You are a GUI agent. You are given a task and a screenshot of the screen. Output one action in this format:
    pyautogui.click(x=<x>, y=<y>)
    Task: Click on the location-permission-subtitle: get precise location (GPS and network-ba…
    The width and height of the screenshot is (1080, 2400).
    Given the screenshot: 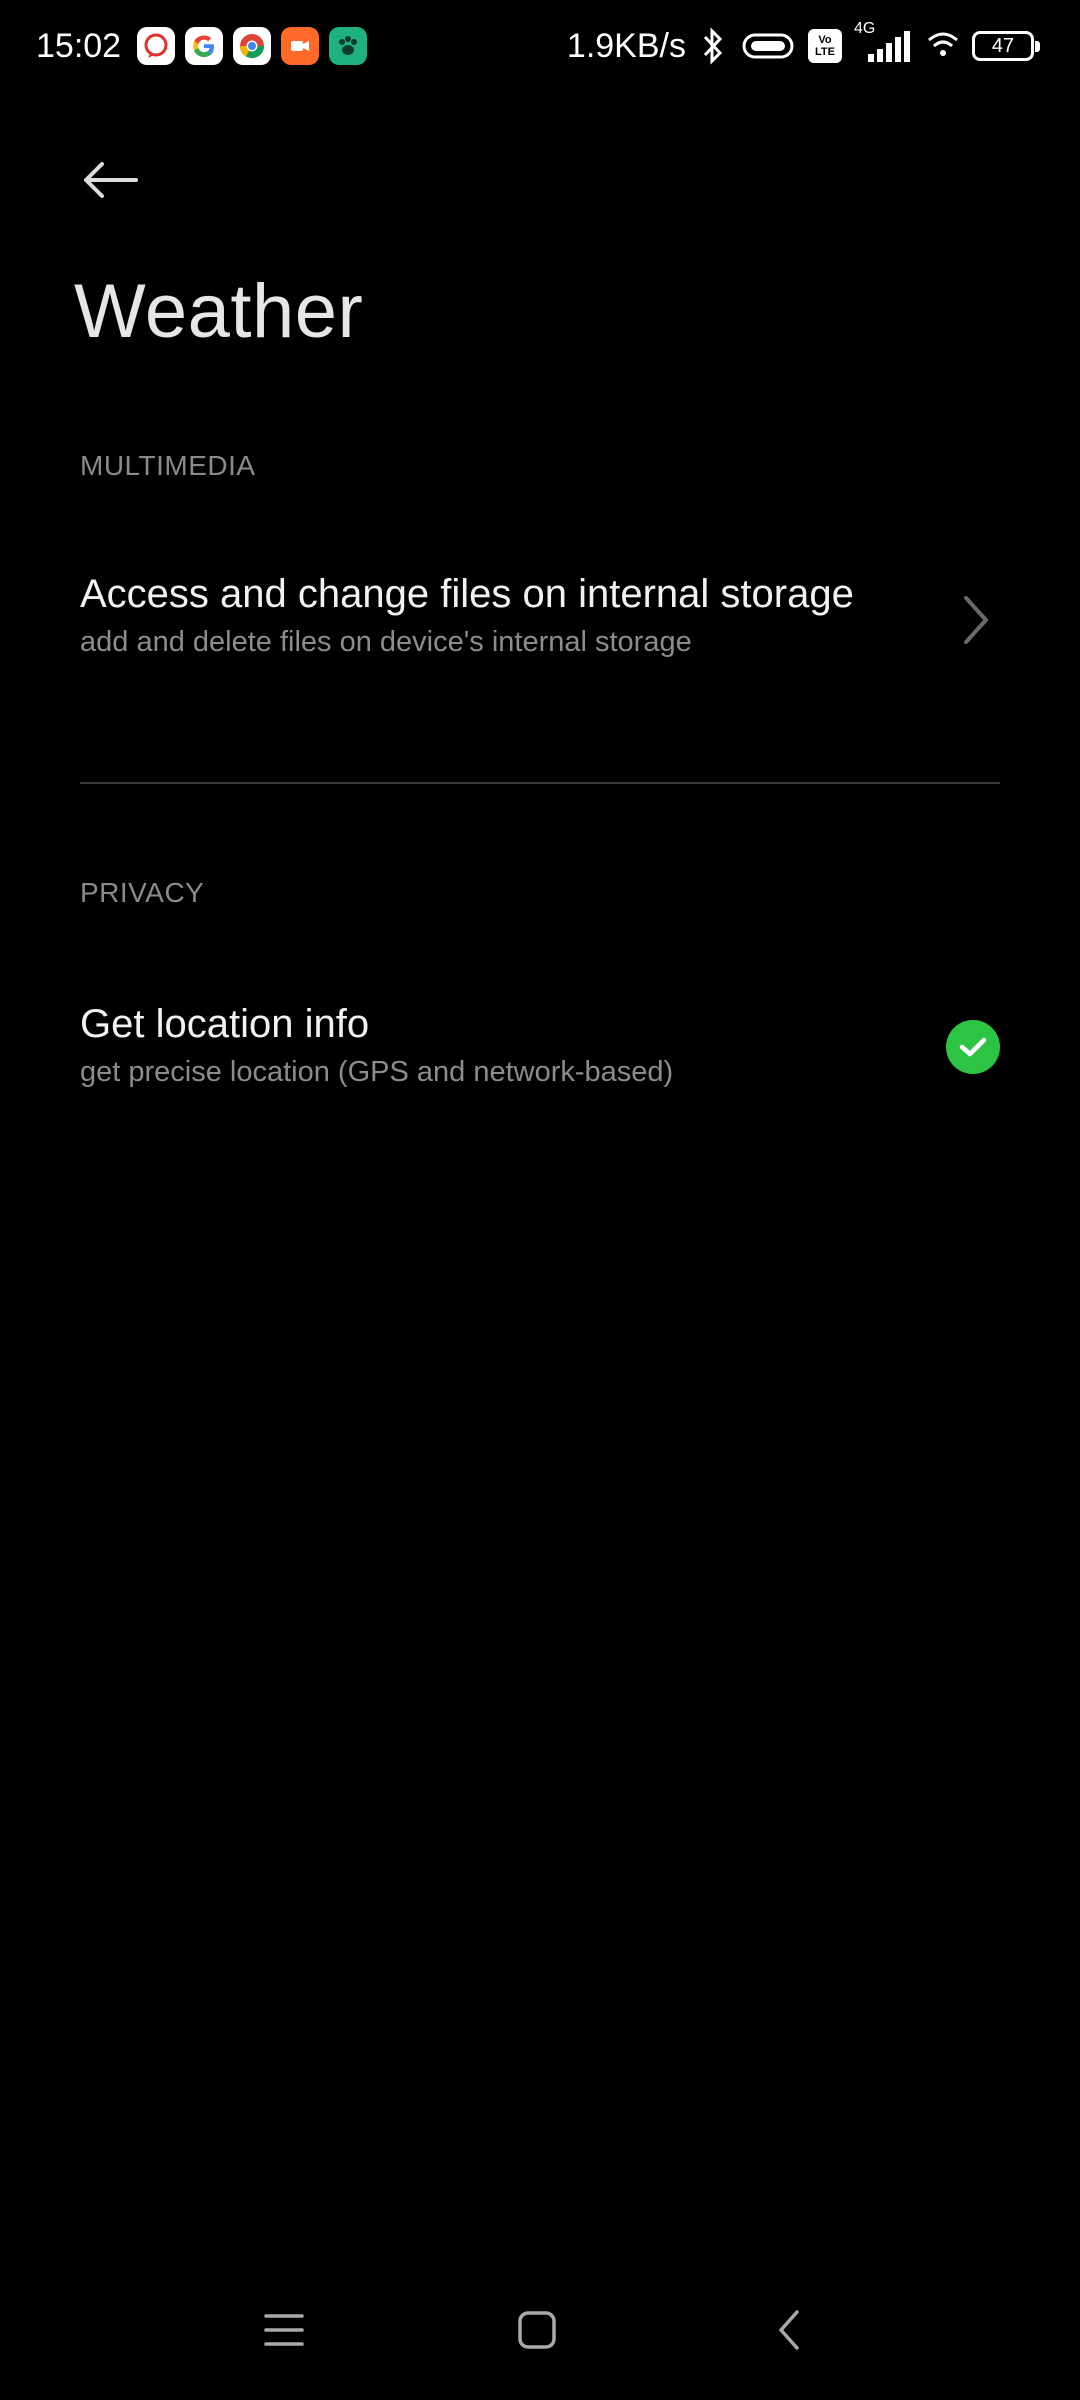 What is the action you would take?
    pyautogui.click(x=377, y=1072)
    